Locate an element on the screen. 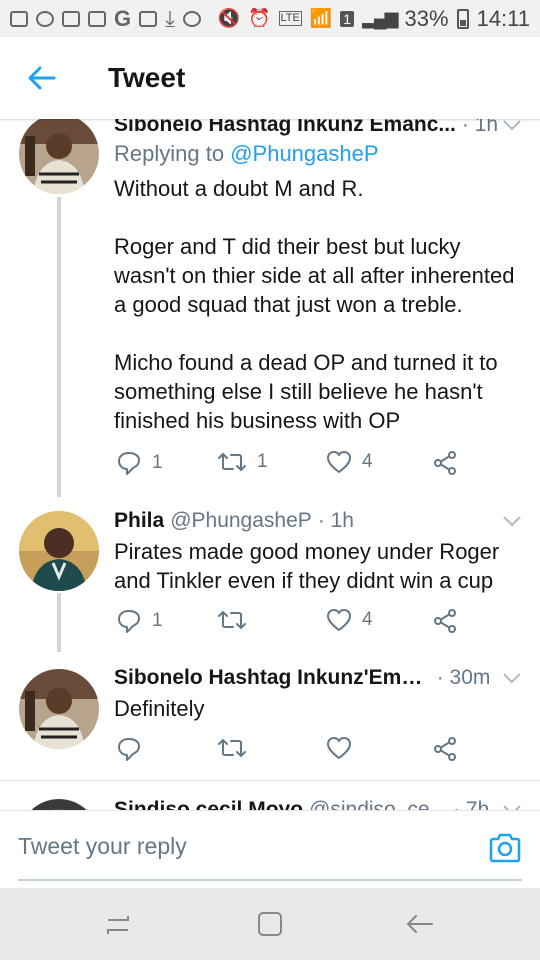 This screenshot has height=960, width=540. tweet-header: Sibonelo Hashtag Inkunz Emanc... · 1h is located at coordinates (318, 128).